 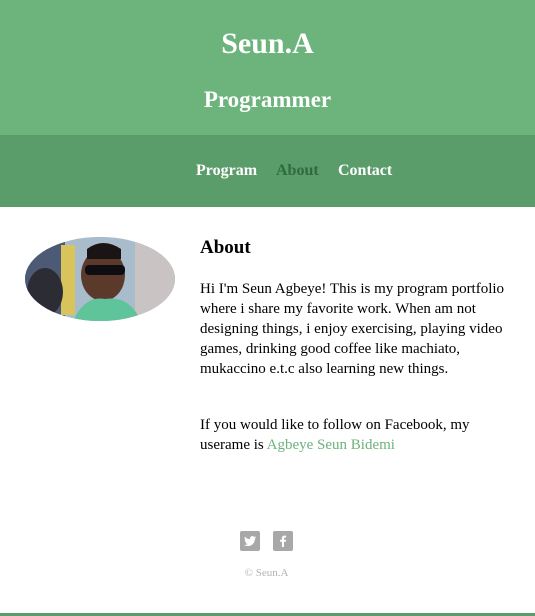 I want to click on nav-item-program: Program, so click(x=226, y=171).